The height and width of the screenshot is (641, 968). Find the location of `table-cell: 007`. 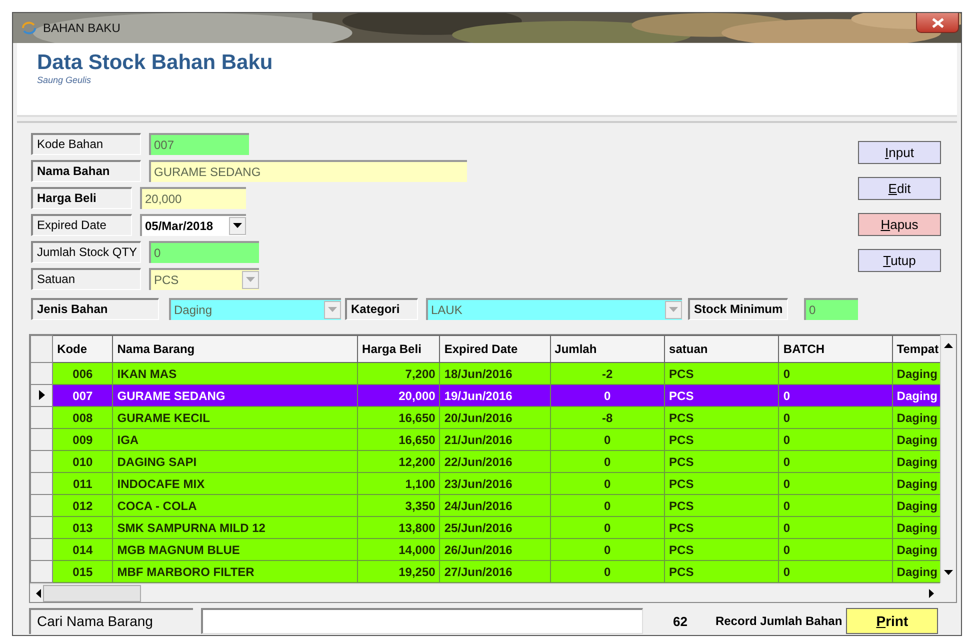

table-cell: 007 is located at coordinates (82, 395).